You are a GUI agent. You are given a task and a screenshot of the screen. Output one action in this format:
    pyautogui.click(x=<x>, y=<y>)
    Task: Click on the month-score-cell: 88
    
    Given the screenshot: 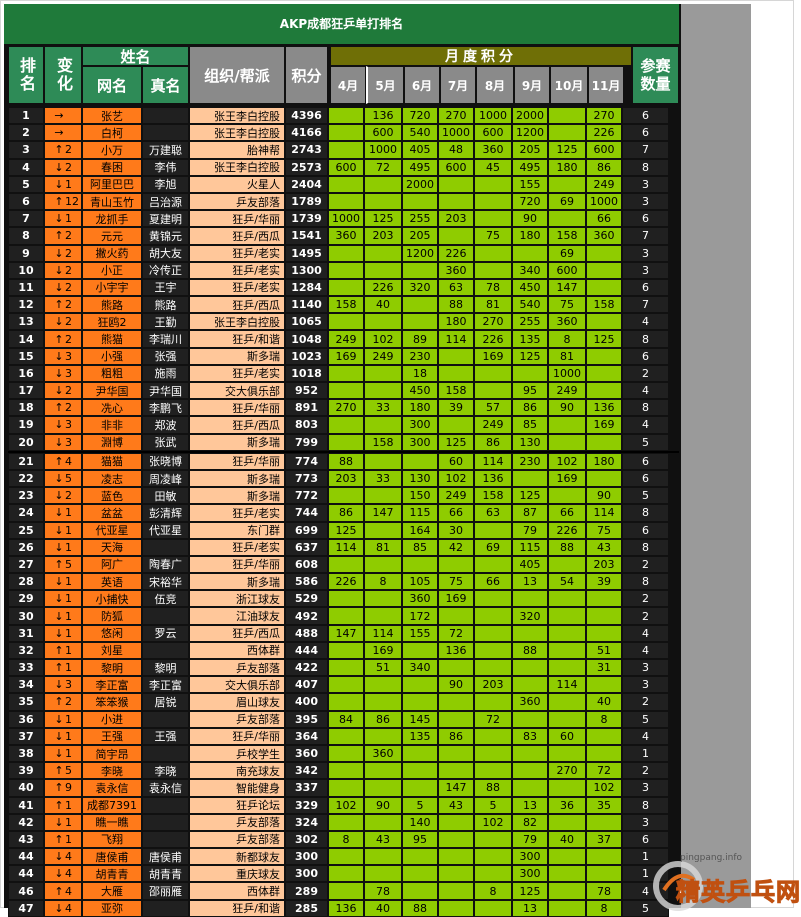 What is the action you would take?
    pyautogui.click(x=420, y=908)
    